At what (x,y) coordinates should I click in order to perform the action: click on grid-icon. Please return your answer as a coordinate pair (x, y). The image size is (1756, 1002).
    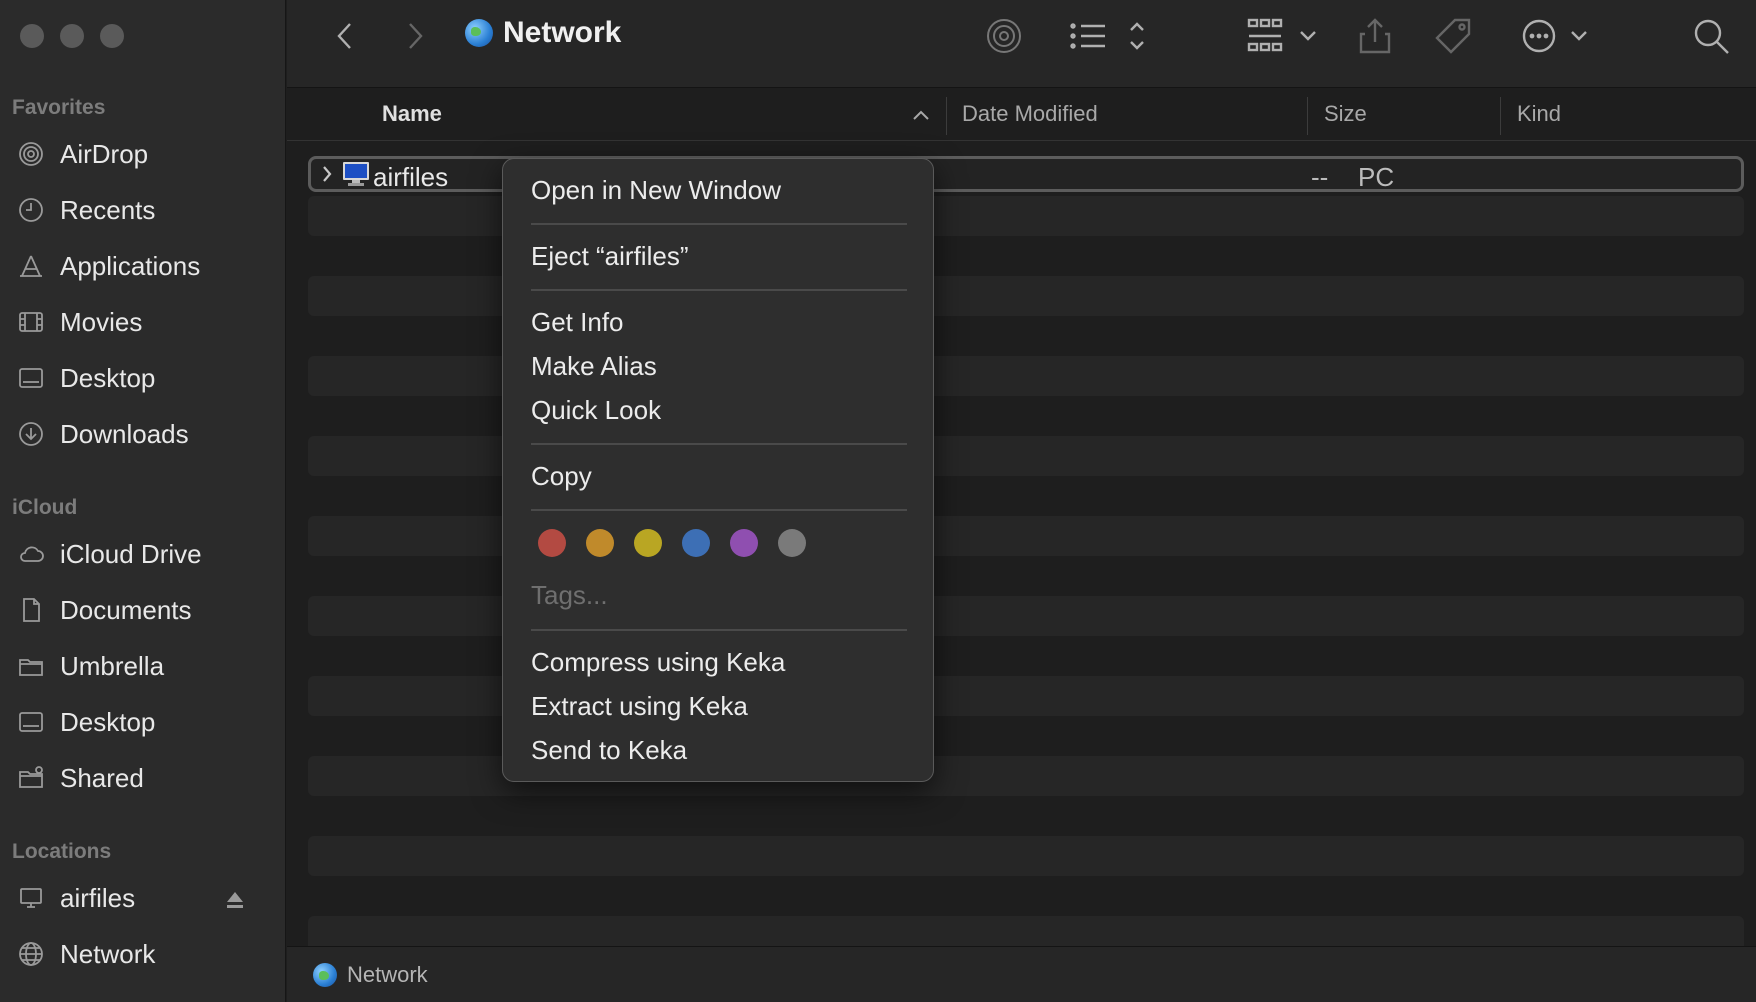
    Looking at the image, I should click on (1281, 35).